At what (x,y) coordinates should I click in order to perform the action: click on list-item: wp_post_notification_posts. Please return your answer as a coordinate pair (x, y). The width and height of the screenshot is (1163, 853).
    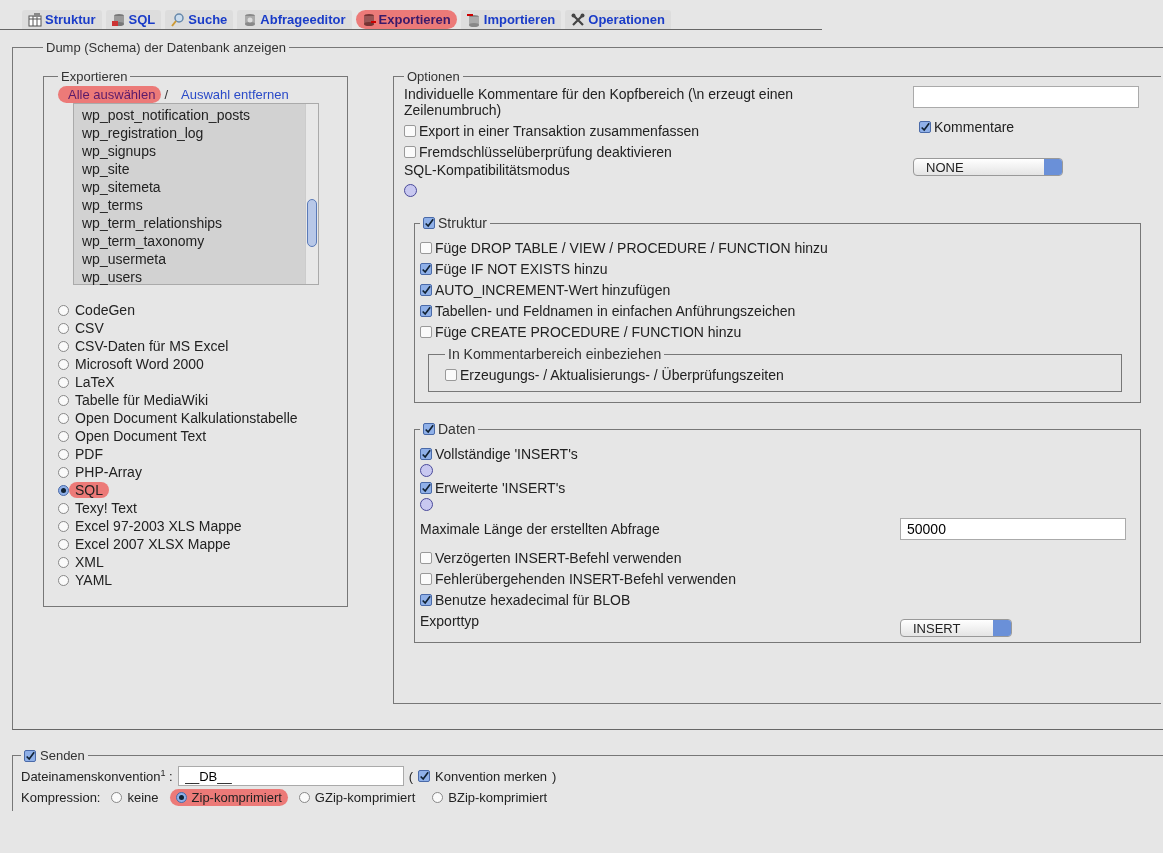
    Looking at the image, I should click on (189, 115).